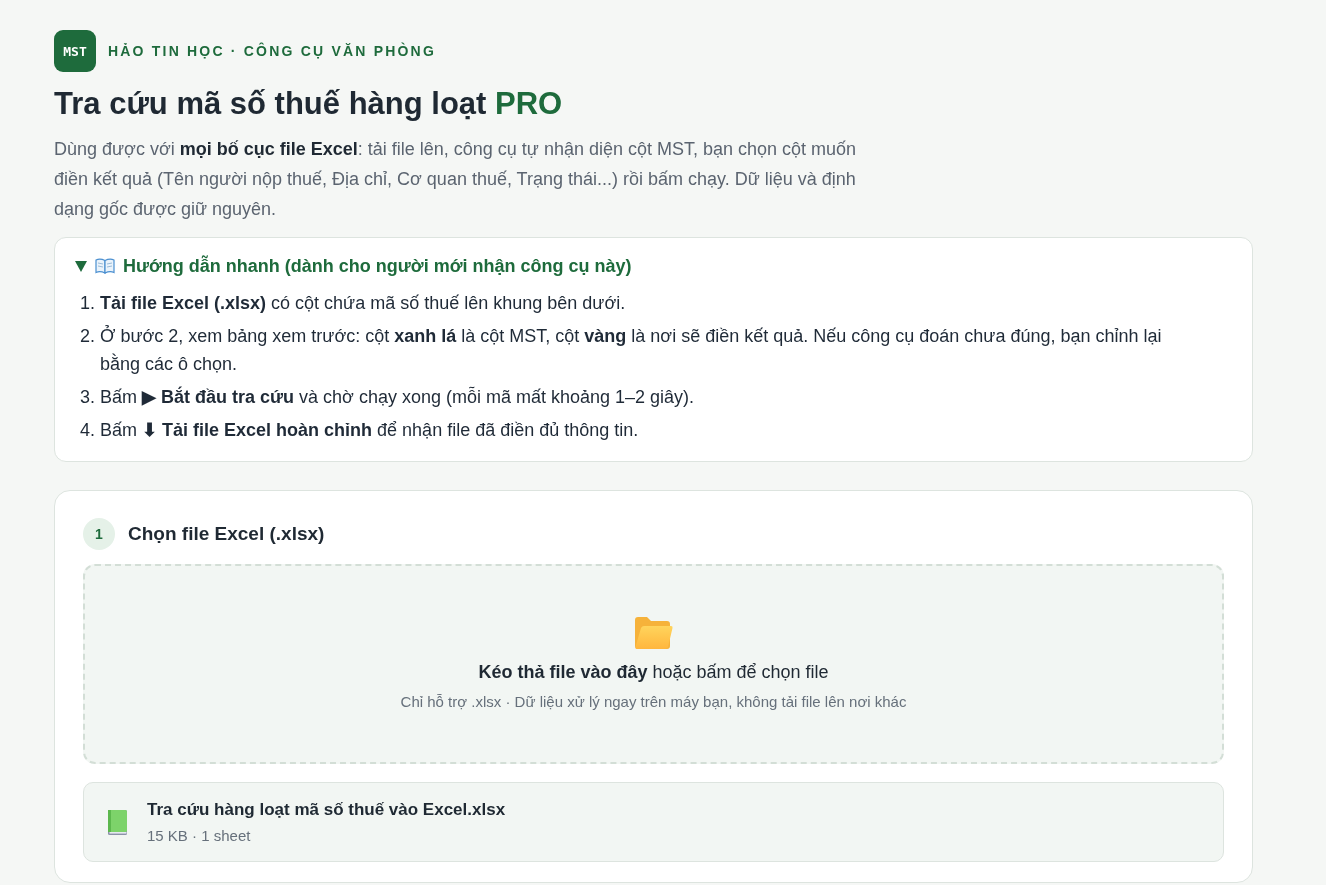  What do you see at coordinates (631, 350) in the screenshot?
I see `guide-step-text: Ở bước 2, xem bảng xem trước: cột xanh lá là cột MST, cột vàng là nơi sẽ điền kết quả. Nếu công cụ đoán chưa đúng, bạn chỉnh lại bằng các ô chọn.` at bounding box center [631, 350].